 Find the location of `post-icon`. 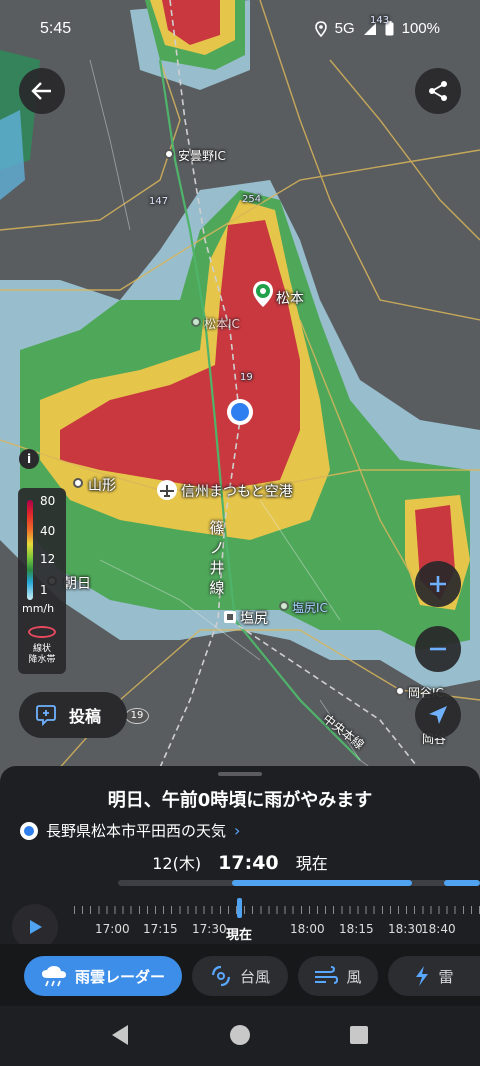

post-icon is located at coordinates (46, 715).